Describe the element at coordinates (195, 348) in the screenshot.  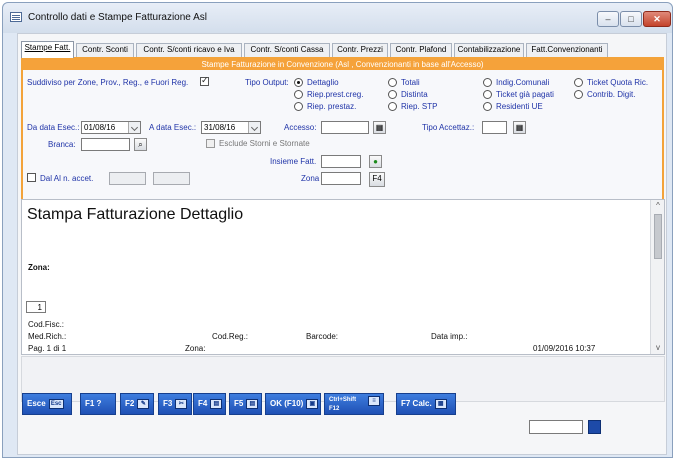
I see `footer-zona-label: Zona:` at that location.